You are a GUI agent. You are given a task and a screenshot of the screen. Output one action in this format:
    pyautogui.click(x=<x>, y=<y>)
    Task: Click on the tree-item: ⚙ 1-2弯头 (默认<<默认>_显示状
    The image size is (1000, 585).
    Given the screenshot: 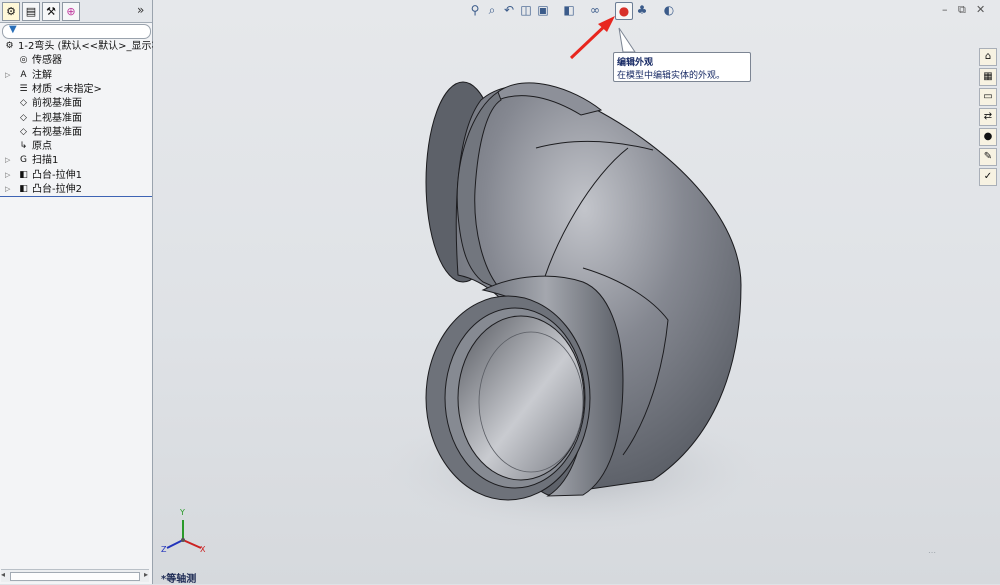 What is the action you would take?
    pyautogui.click(x=80, y=47)
    